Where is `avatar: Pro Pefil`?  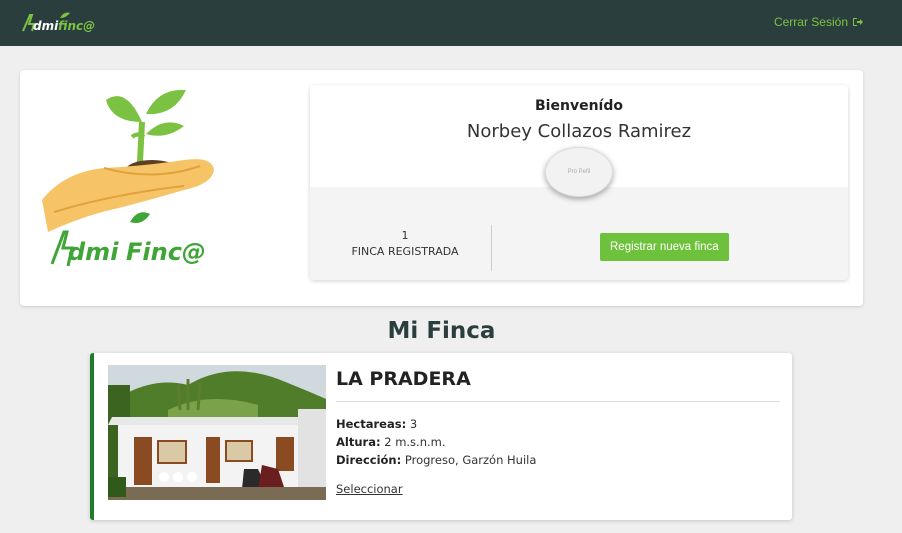 avatar: Pro Pefil is located at coordinates (579, 172).